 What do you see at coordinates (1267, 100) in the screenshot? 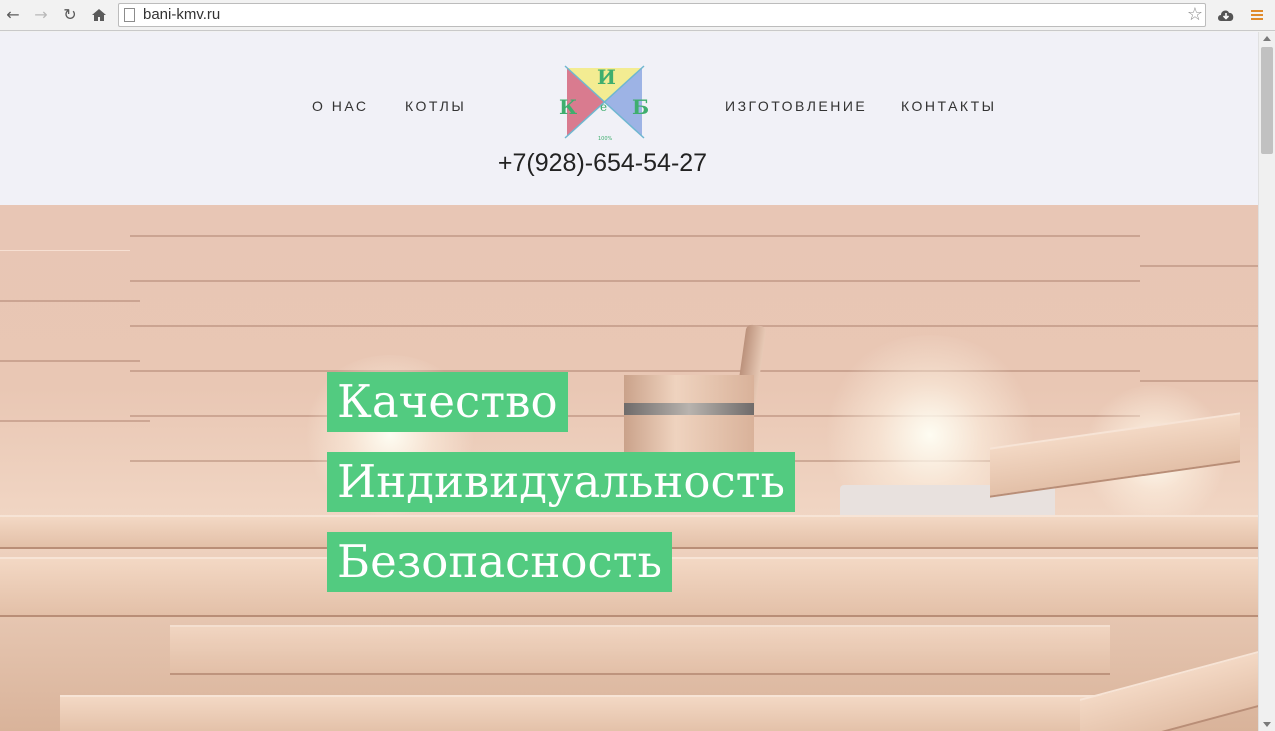
I see `scrollbar-thumb` at bounding box center [1267, 100].